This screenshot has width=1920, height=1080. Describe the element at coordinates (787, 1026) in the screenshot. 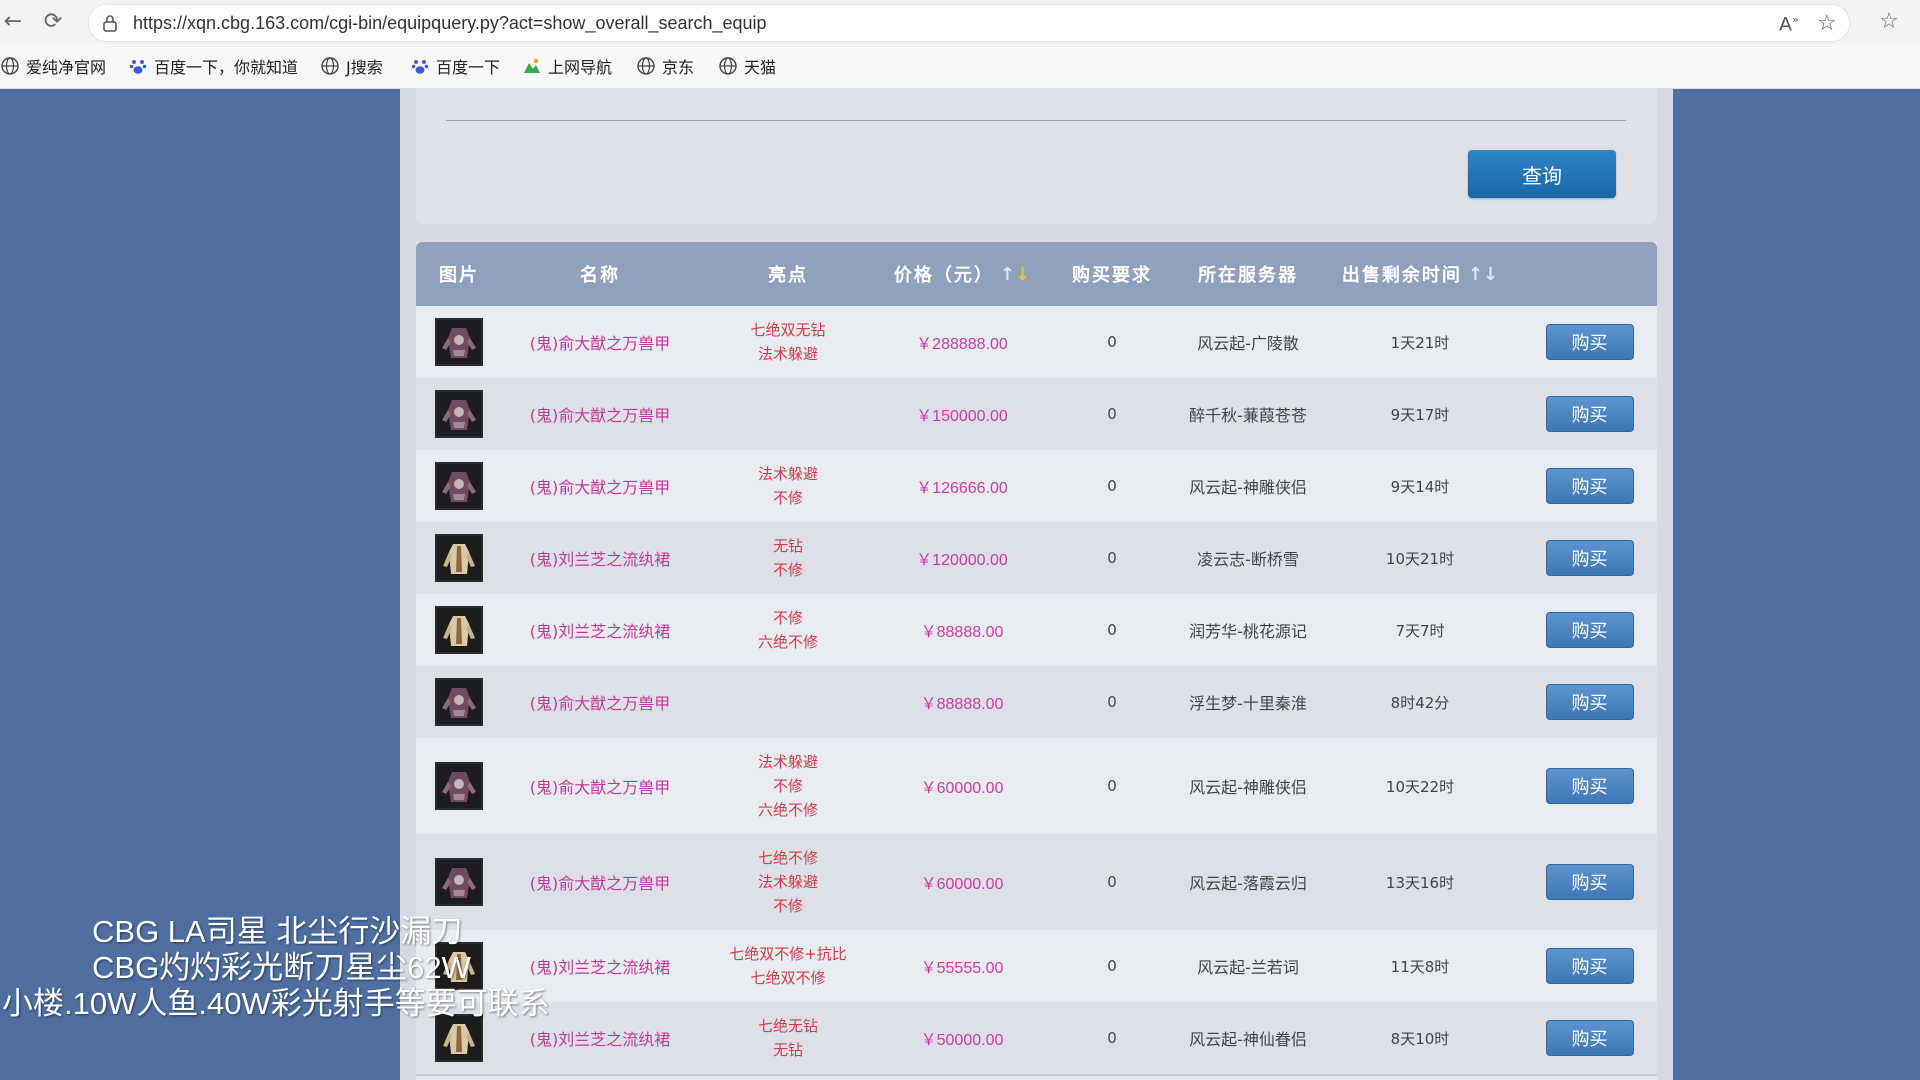

I see `highlight-tag: 七绝无钻` at that location.